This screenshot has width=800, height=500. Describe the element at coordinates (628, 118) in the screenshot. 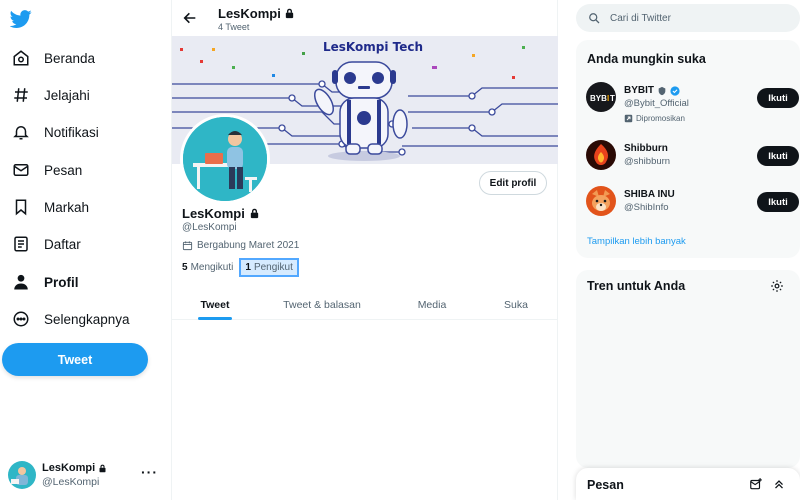

I see `promoted-icon` at that location.